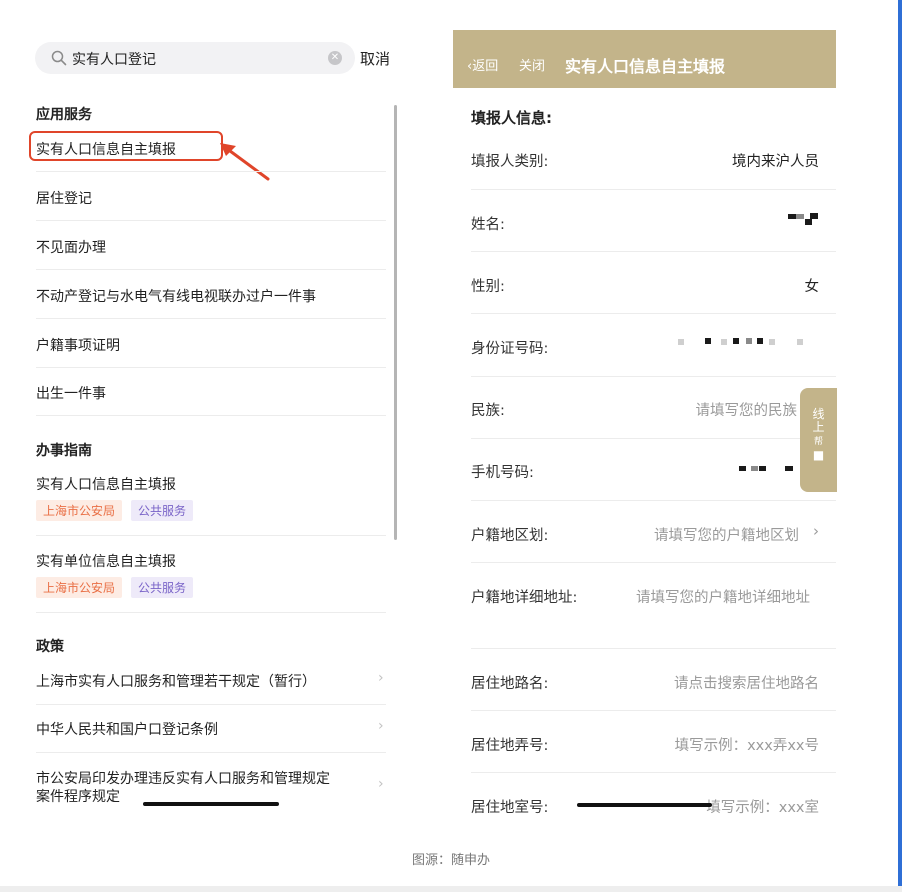  What do you see at coordinates (511, 118) in the screenshot?
I see `section-title-reporter: 填报人信息:` at bounding box center [511, 118].